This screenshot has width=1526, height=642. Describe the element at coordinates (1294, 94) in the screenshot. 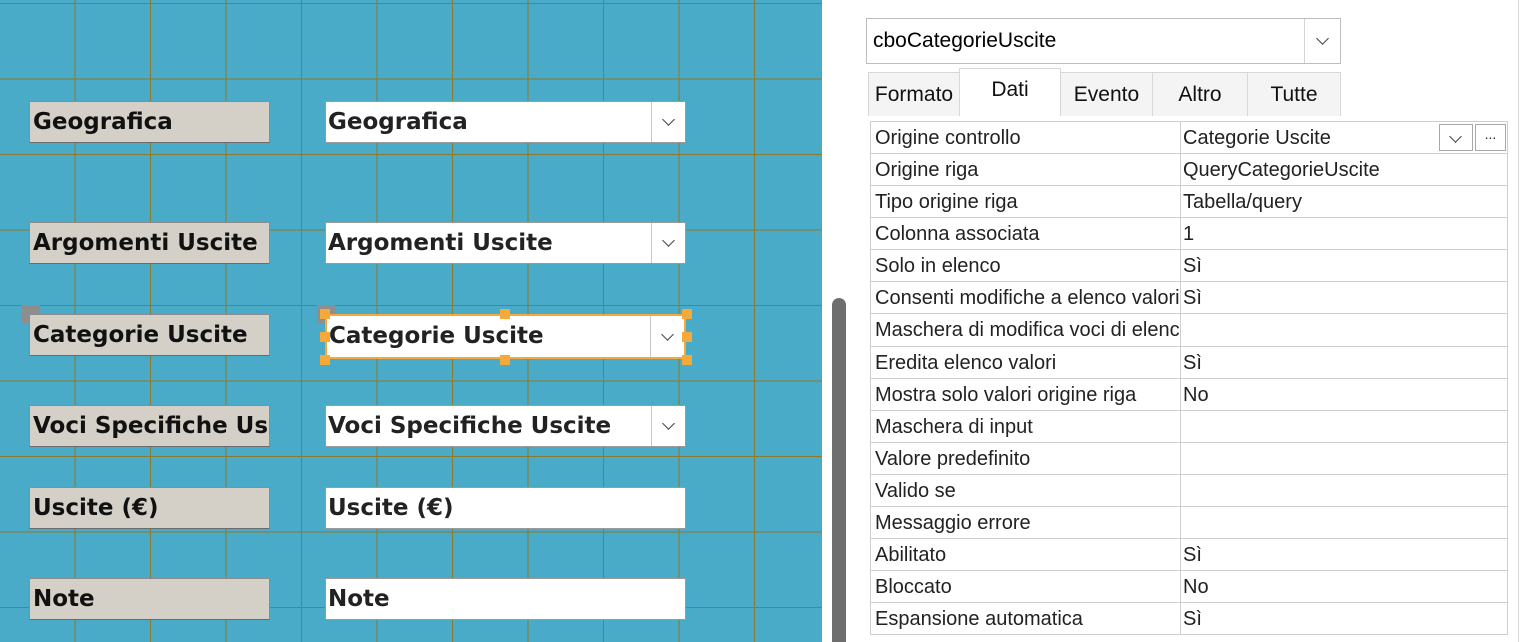

I see `tab-tutte: Tutte` at that location.